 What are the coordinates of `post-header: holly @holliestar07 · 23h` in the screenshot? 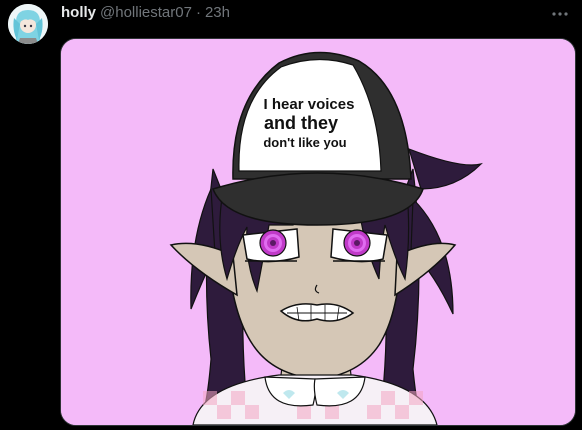 It's located at (145, 13).